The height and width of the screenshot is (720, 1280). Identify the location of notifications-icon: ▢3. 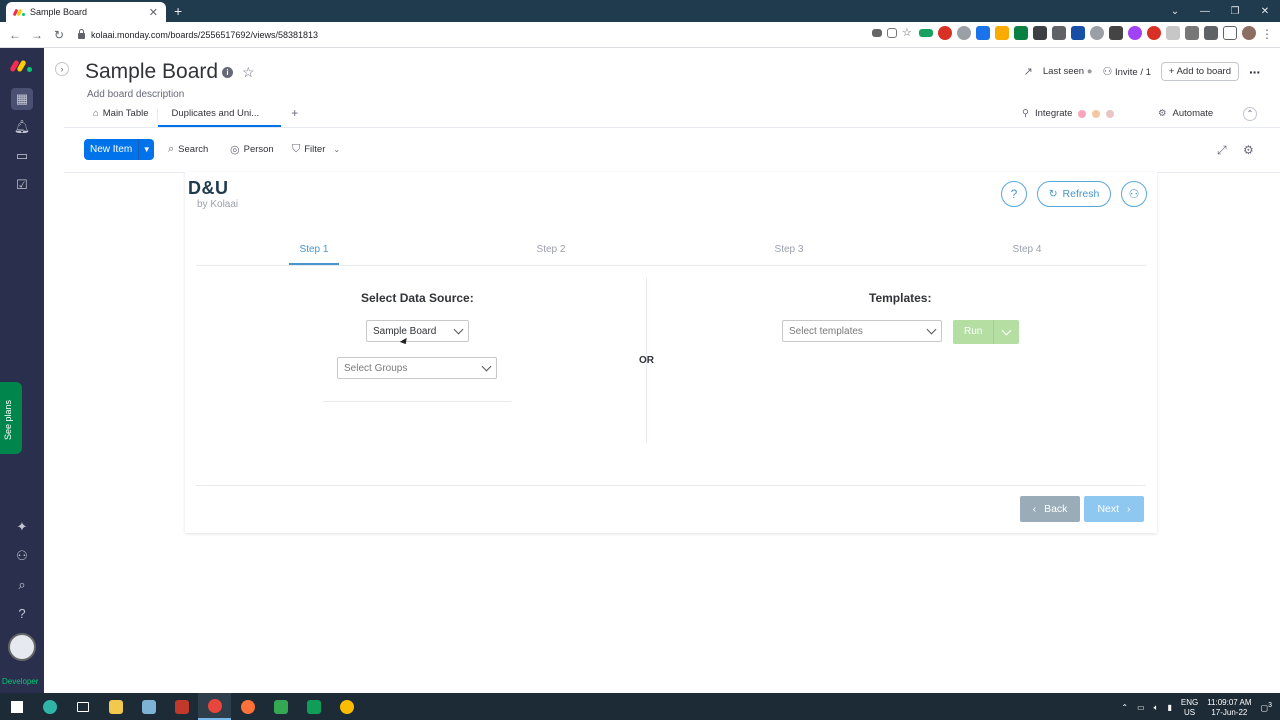
(1266, 707).